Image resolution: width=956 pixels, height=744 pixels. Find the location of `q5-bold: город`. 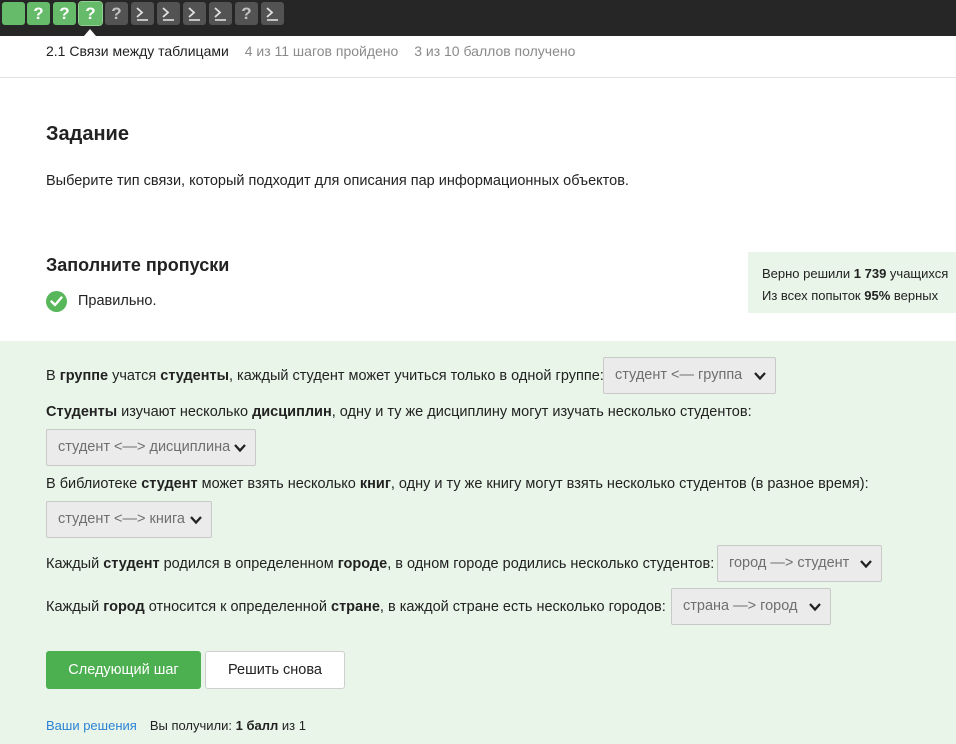

q5-bold: город is located at coordinates (124, 607).